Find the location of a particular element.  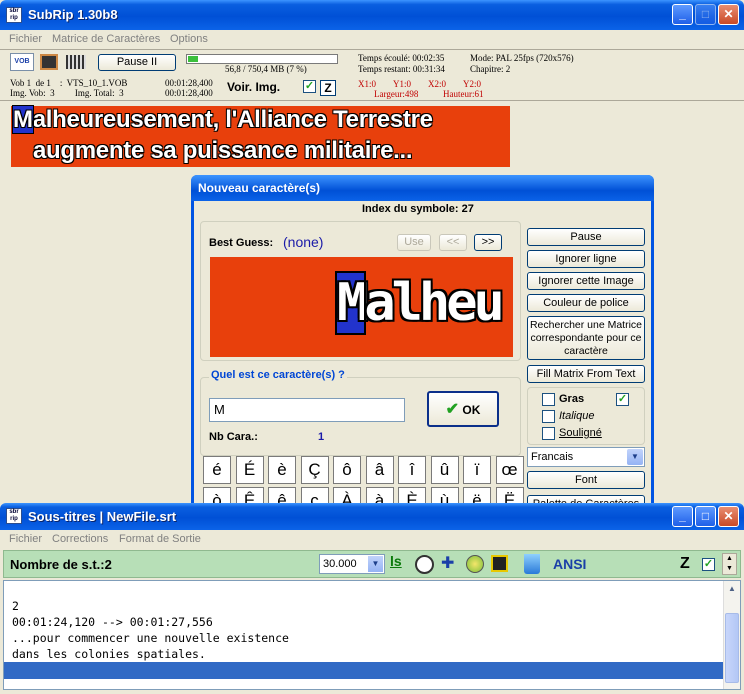

subs-menu-format: Format de Sortie is located at coordinates (160, 539).